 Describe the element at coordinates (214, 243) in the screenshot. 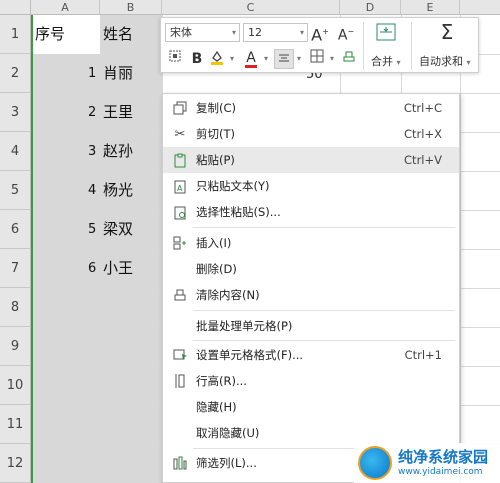

I see `menu-item-label: 插入(I)` at that location.